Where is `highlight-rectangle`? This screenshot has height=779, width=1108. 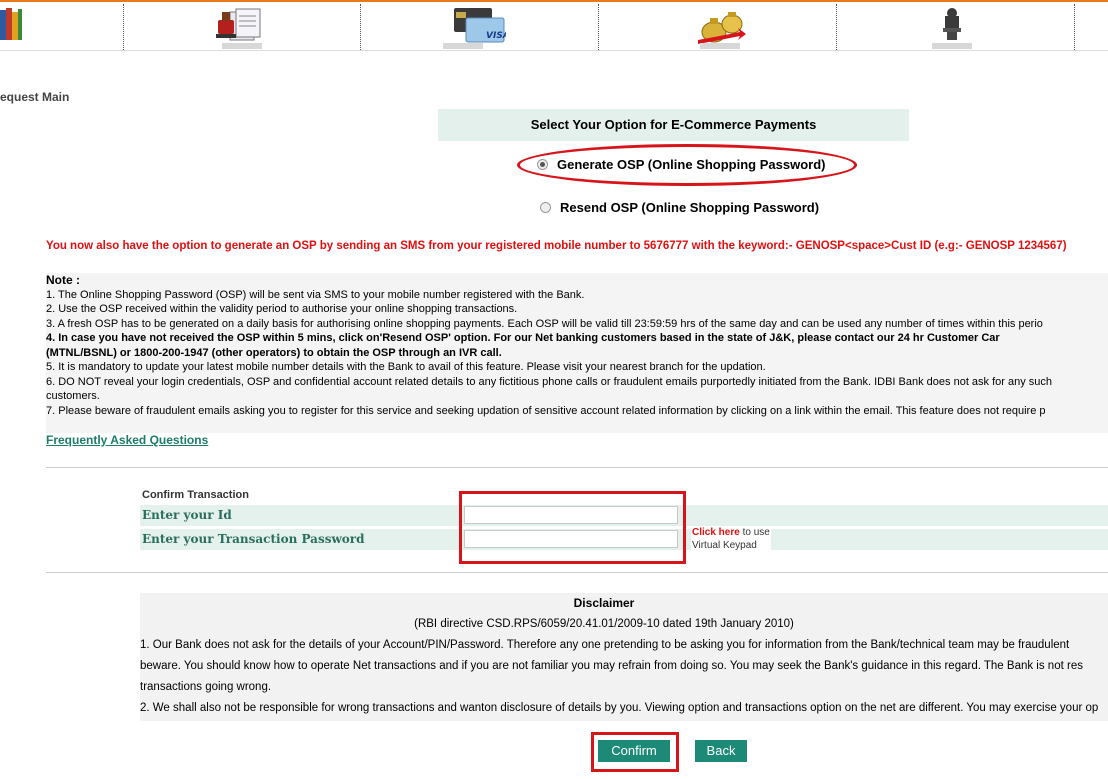 highlight-rectangle is located at coordinates (572, 527).